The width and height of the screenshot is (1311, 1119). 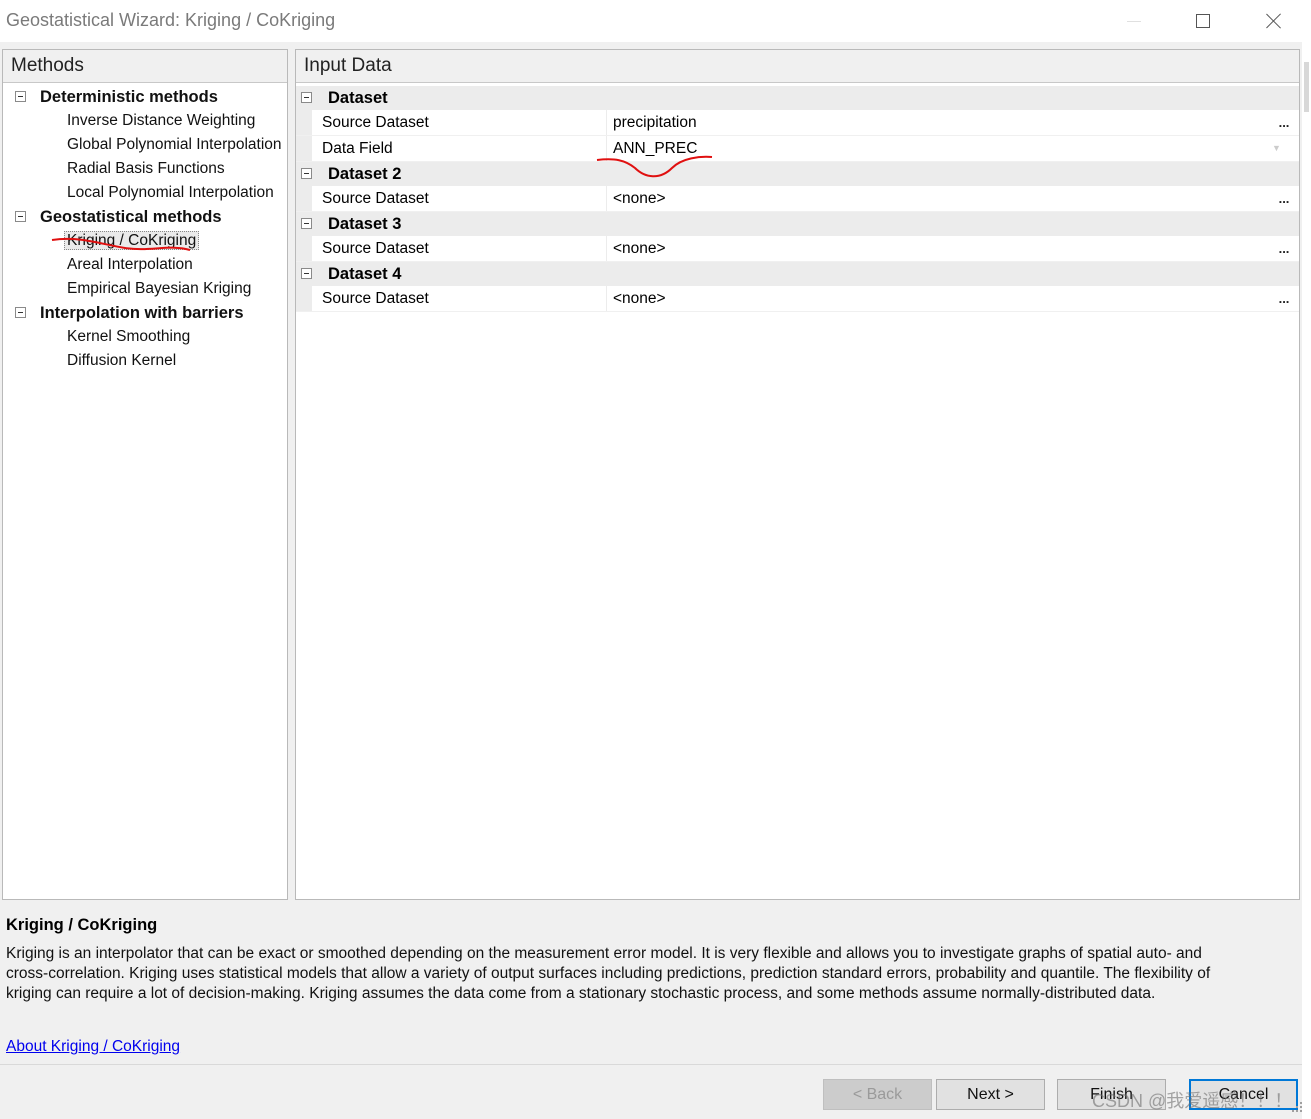 I want to click on description-title: Kriging / CoKriging, so click(x=82, y=925).